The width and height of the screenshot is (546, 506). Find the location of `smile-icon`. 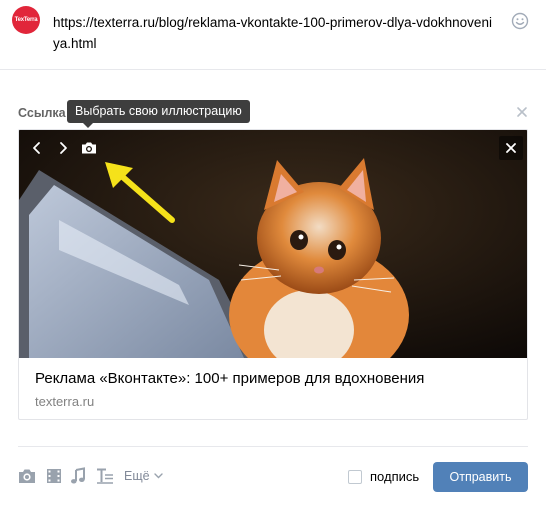

smile-icon is located at coordinates (520, 21).